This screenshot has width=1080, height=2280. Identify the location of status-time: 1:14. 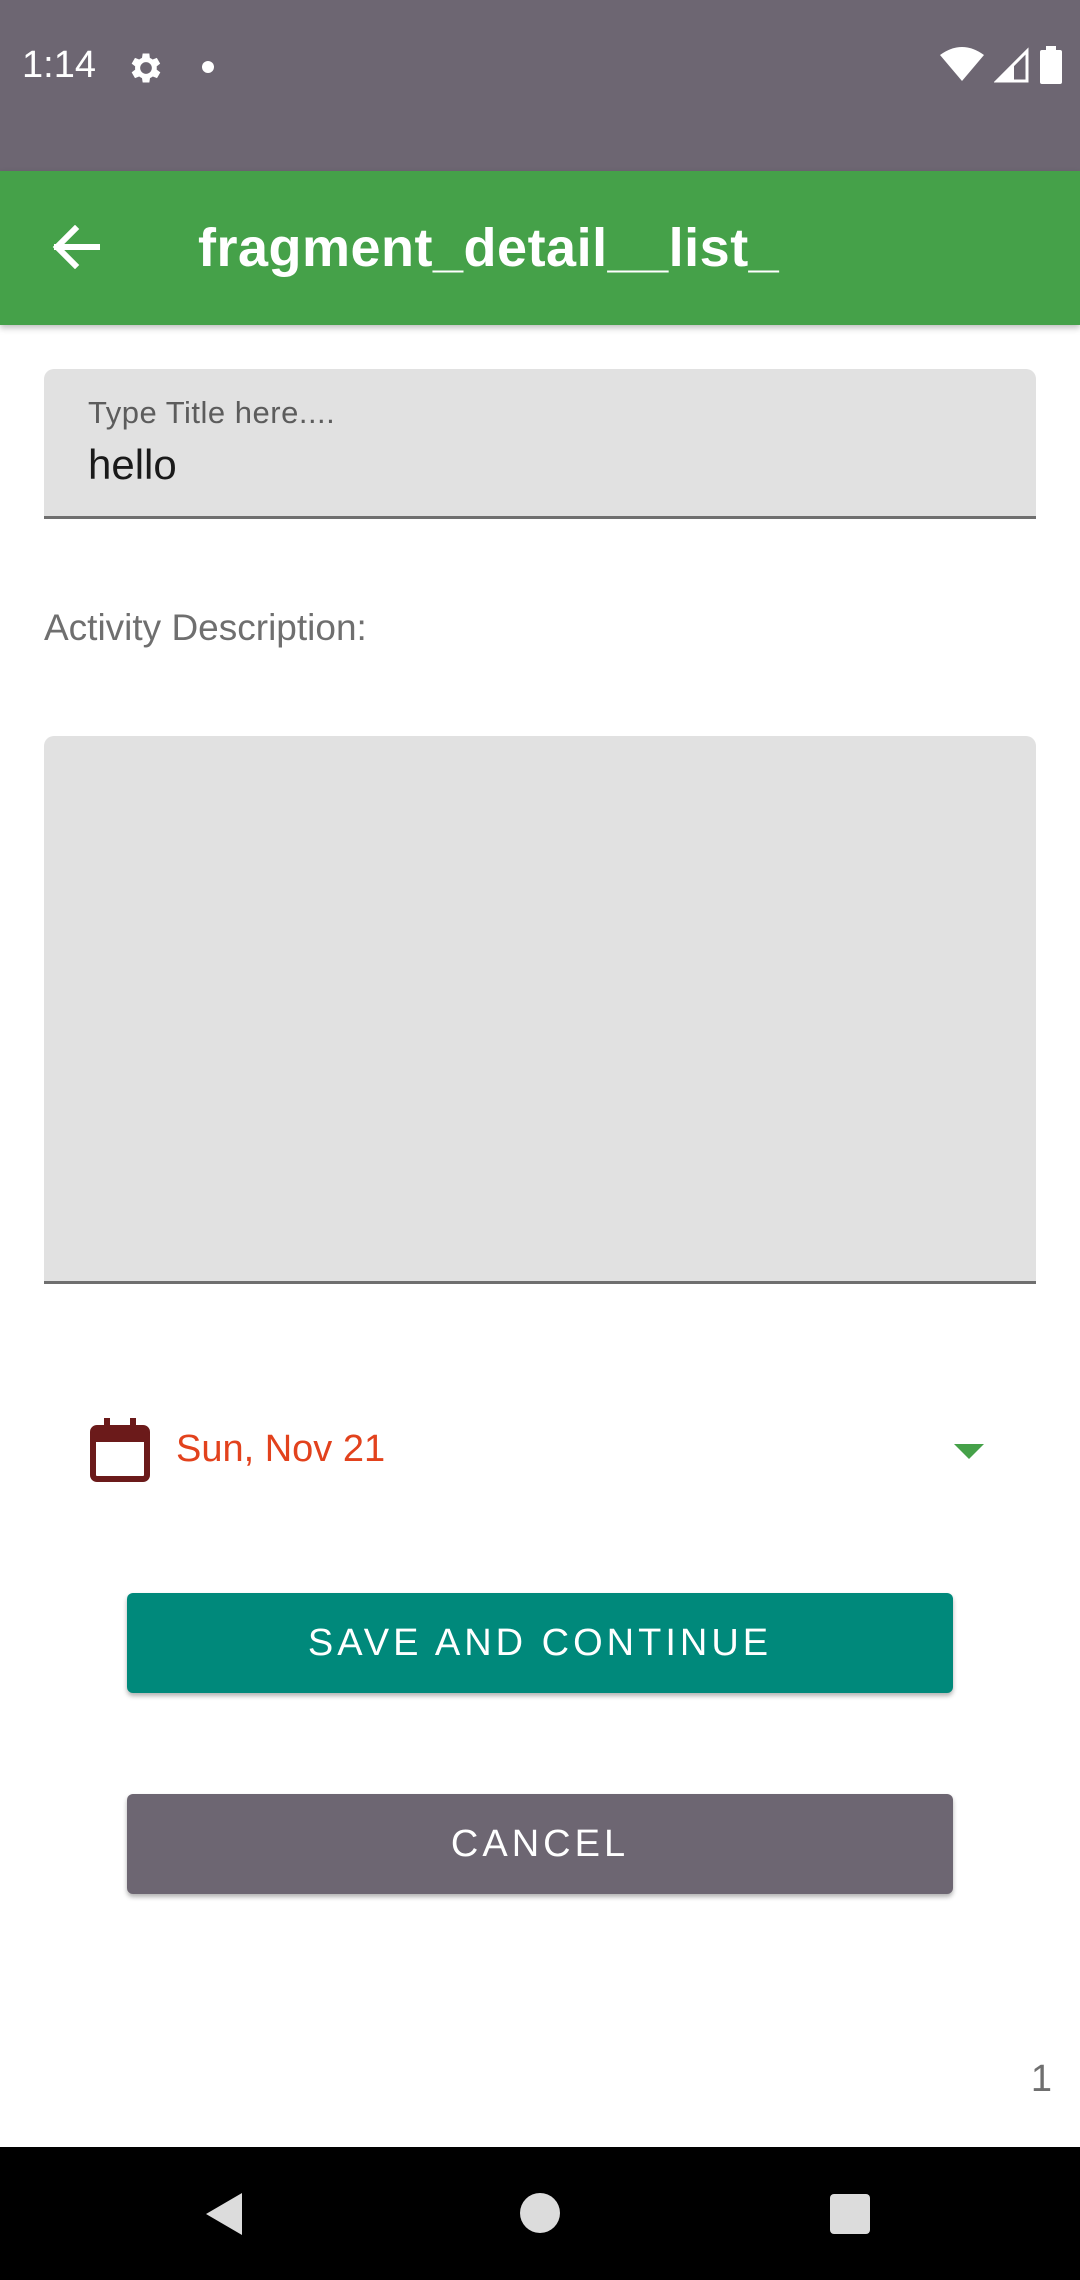
(59, 65).